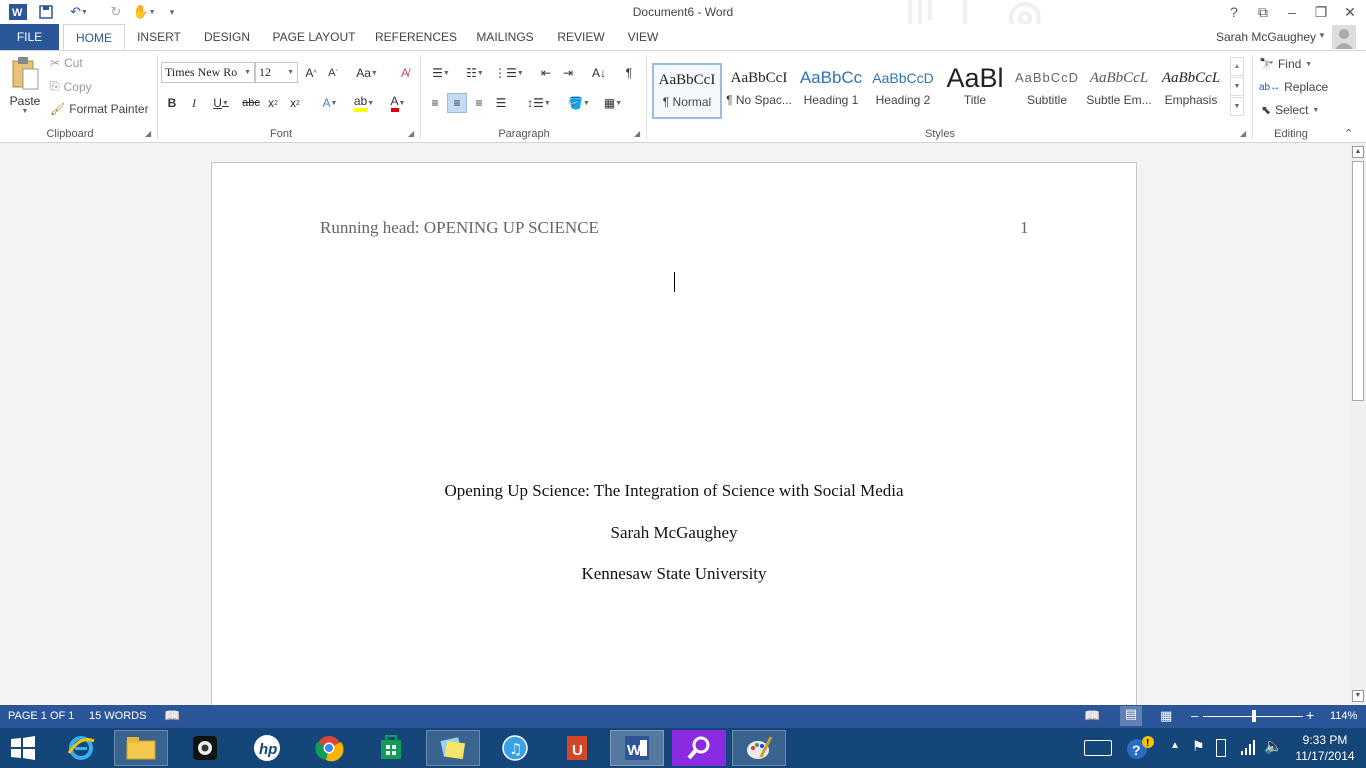 The width and height of the screenshot is (1366, 768). I want to click on tab-review: REVIEW, so click(581, 37).